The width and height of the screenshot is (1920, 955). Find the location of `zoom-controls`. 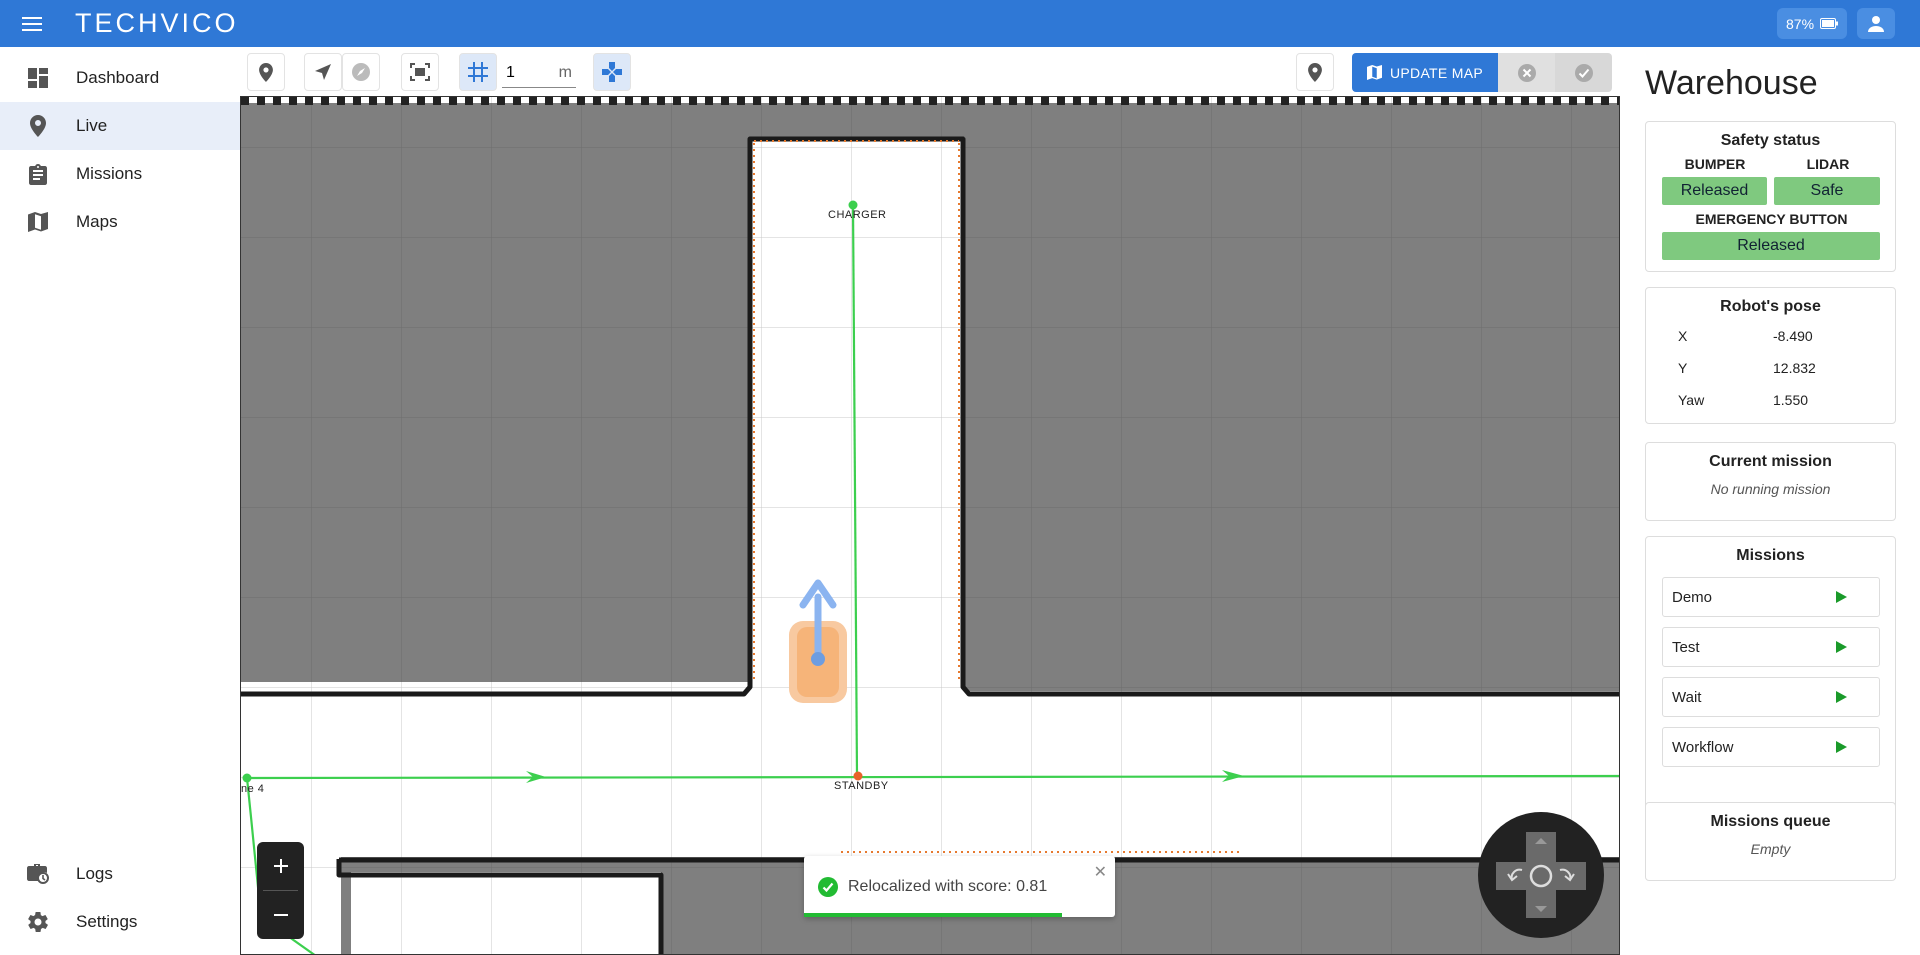

zoom-controls is located at coordinates (280, 890).